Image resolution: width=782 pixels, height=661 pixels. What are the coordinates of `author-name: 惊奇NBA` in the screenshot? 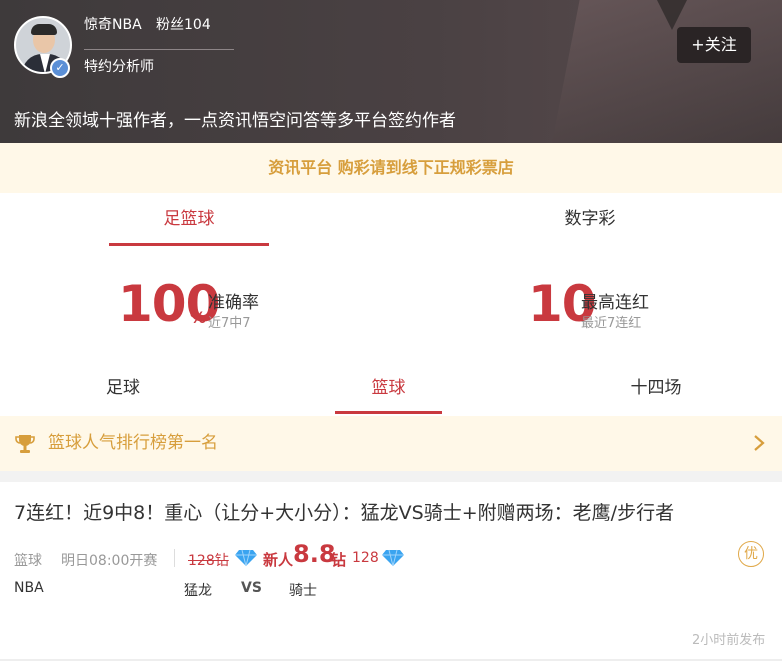 It's located at (113, 24).